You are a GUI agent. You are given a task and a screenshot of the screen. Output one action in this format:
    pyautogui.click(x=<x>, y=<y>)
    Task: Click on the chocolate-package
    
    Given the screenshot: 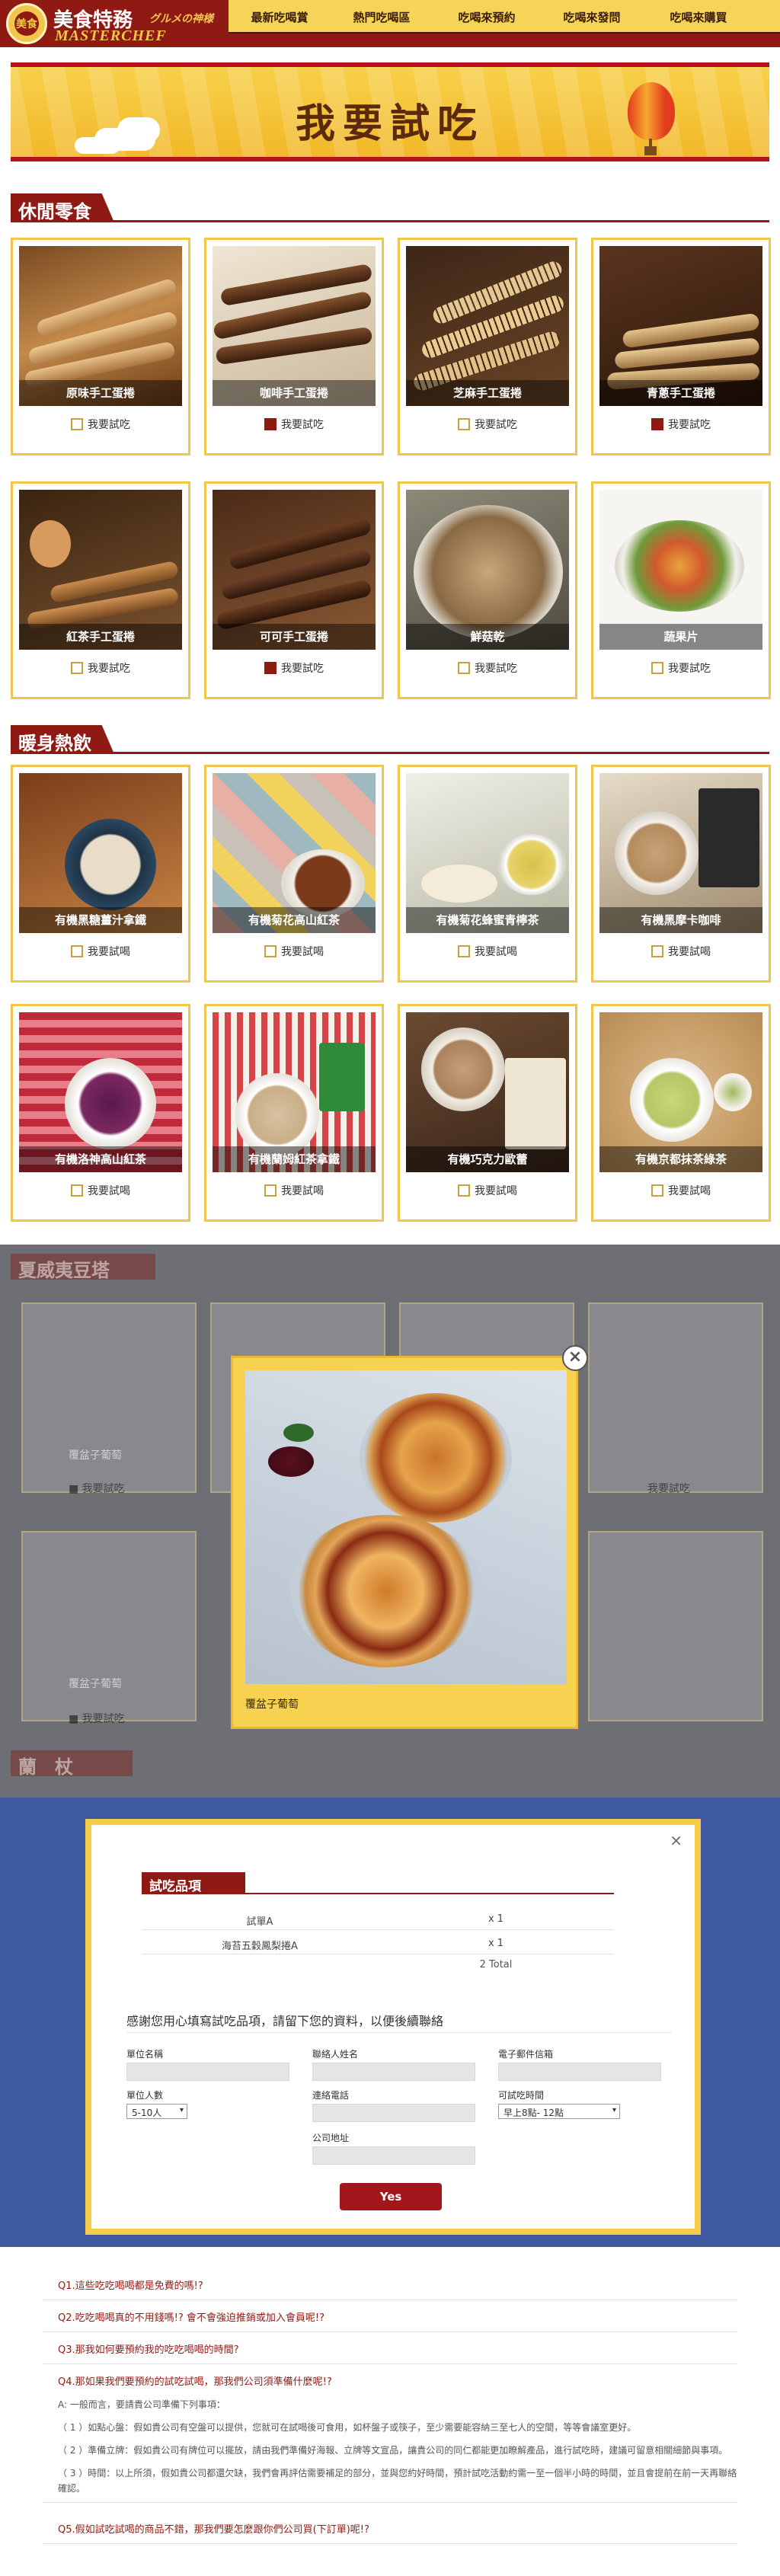 What is the action you would take?
    pyautogui.click(x=535, y=1103)
    